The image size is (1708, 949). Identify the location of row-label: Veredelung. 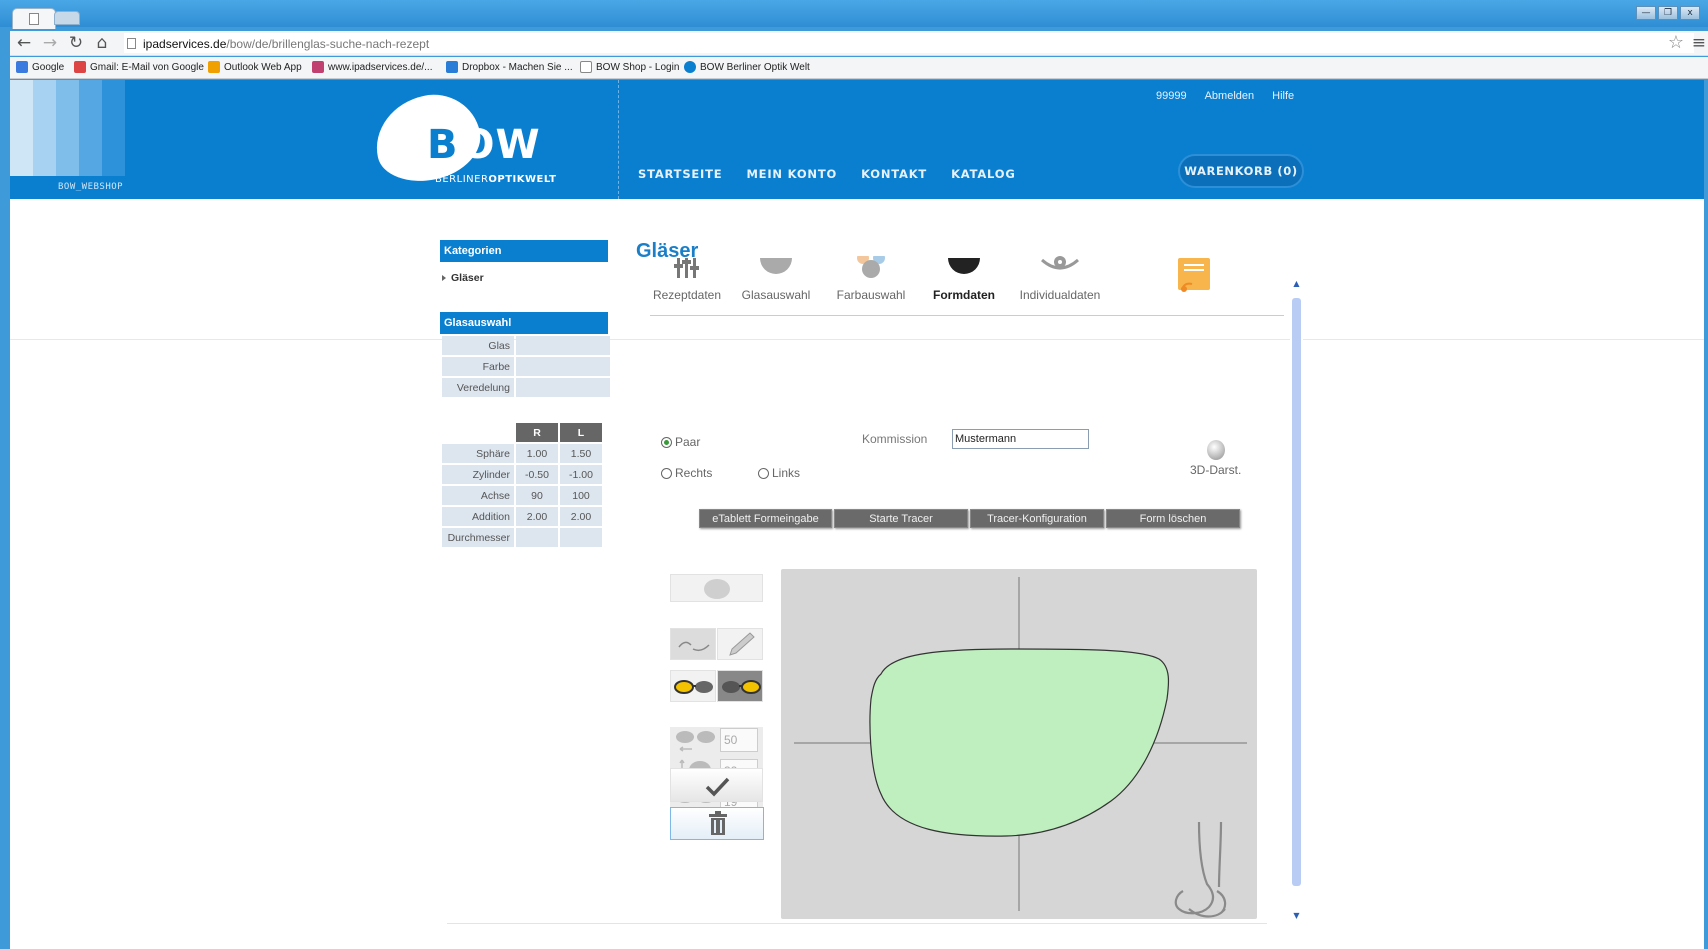
(478, 387).